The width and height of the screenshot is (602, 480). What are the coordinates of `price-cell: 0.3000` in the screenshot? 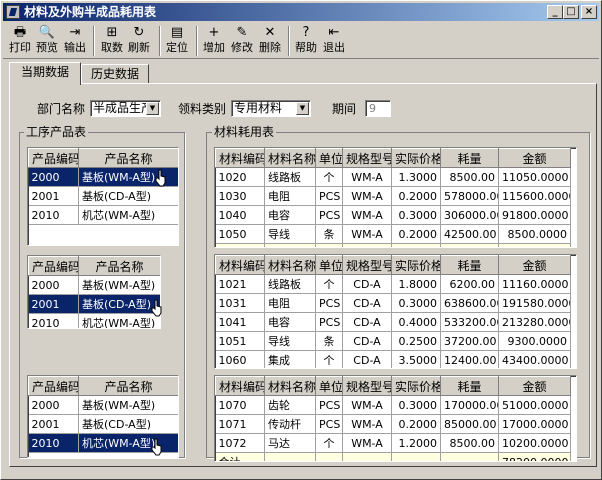 It's located at (416, 303).